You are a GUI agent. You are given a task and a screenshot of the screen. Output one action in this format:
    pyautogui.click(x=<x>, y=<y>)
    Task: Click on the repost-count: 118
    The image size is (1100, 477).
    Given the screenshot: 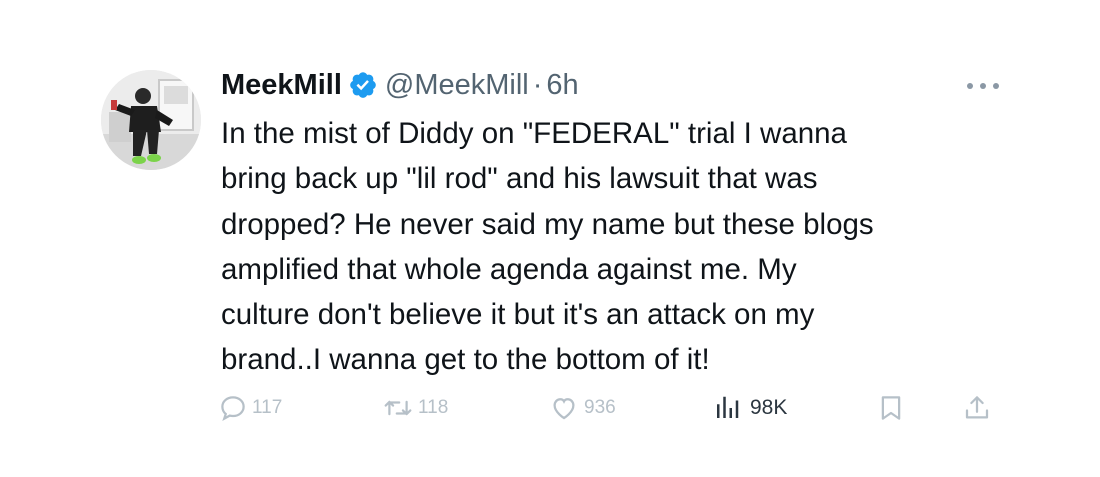 What is the action you would take?
    pyautogui.click(x=433, y=407)
    